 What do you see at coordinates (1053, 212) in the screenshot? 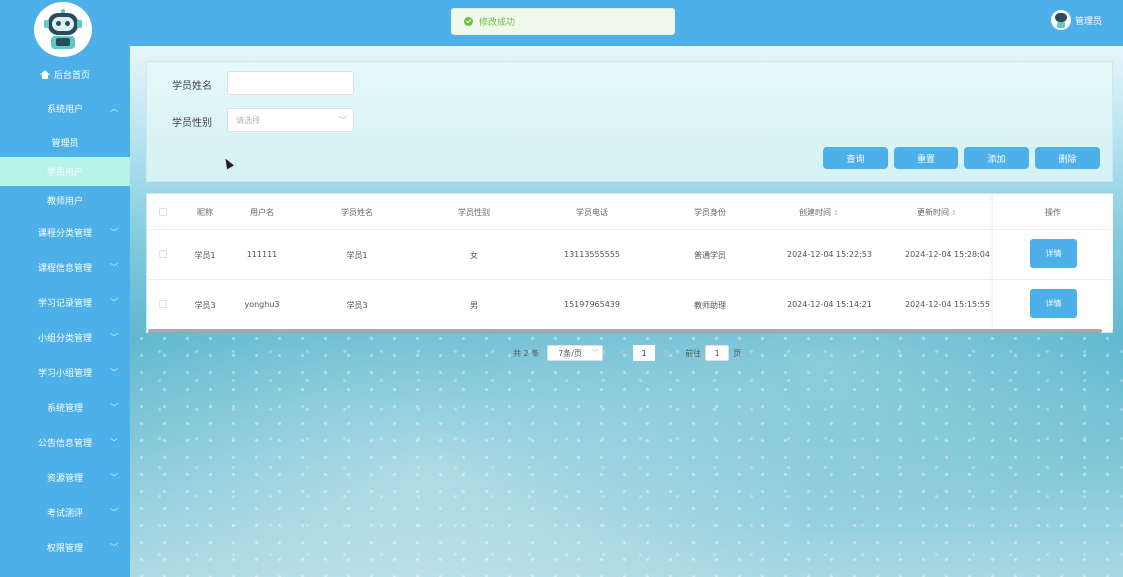
I see `header-actions: 操作` at bounding box center [1053, 212].